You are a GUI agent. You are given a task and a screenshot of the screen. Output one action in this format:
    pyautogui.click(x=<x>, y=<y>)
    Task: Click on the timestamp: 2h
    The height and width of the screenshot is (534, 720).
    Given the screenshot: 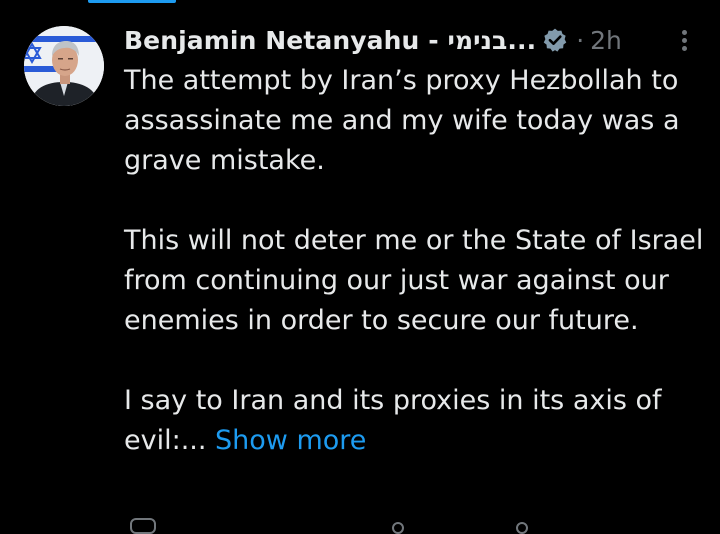 What is the action you would take?
    pyautogui.click(x=606, y=40)
    